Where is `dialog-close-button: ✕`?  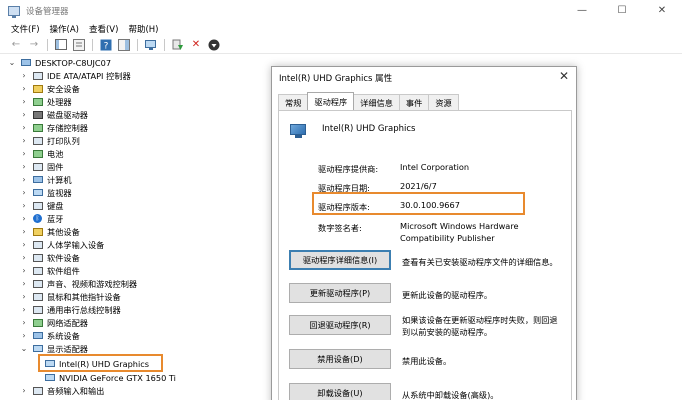 dialog-close-button: ✕ is located at coordinates (564, 76).